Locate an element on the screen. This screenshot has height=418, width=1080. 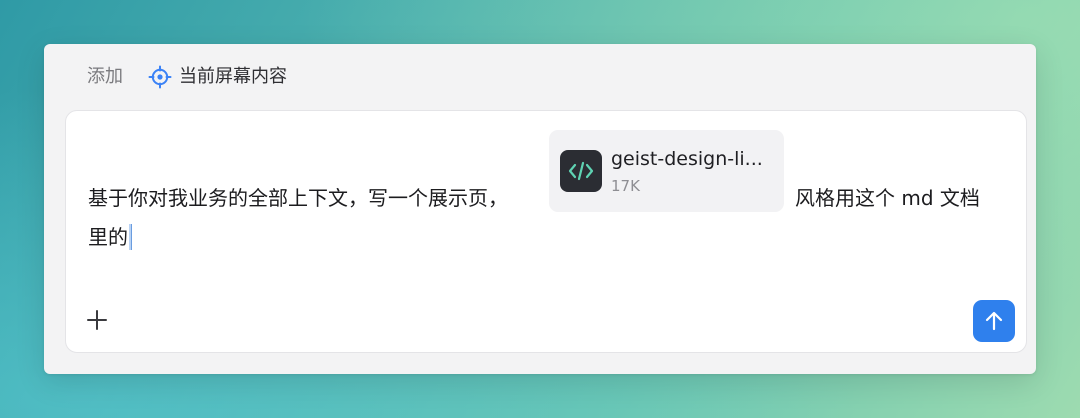
add-context-button: 添加 is located at coordinates (105, 77).